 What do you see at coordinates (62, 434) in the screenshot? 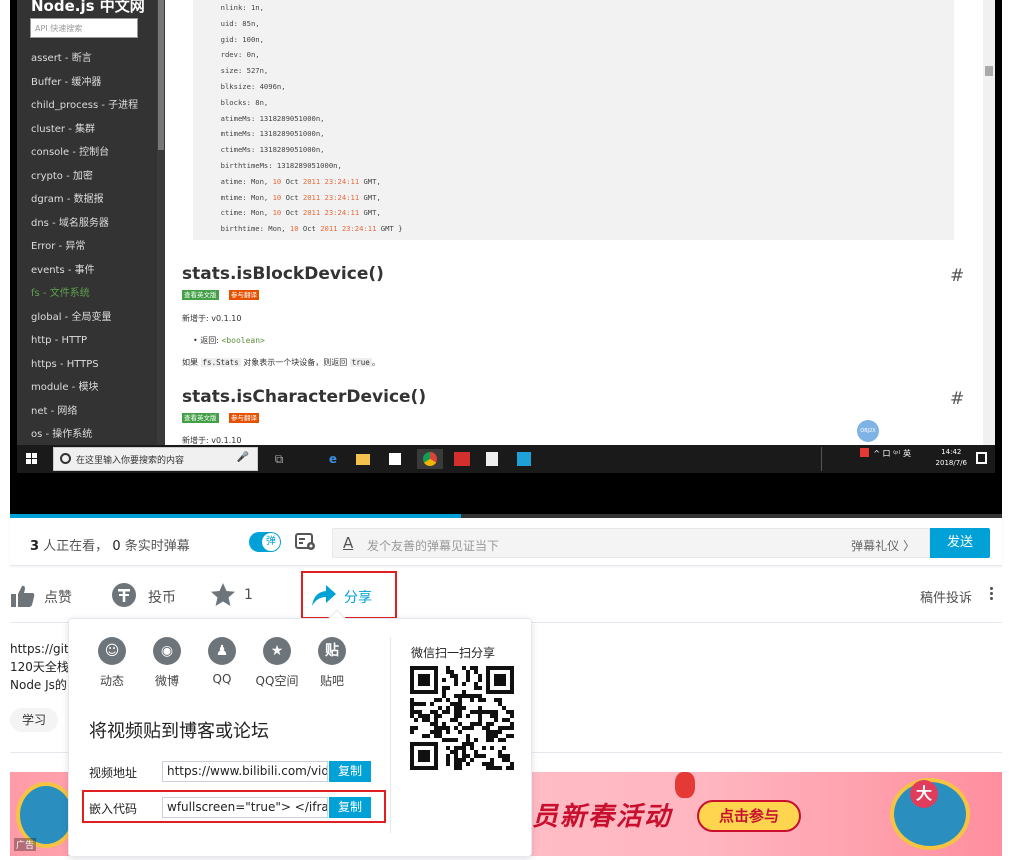
I see `doc-nav-item: os - 操作系统` at bounding box center [62, 434].